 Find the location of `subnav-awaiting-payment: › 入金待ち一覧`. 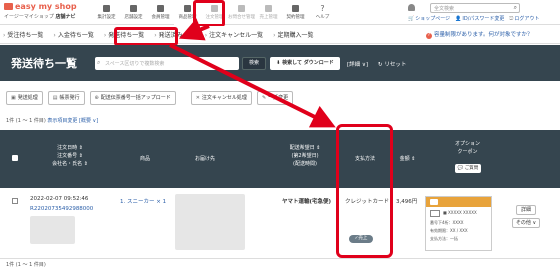

subnav-awaiting-payment: › 入金待ち一覧 is located at coordinates (73, 34).